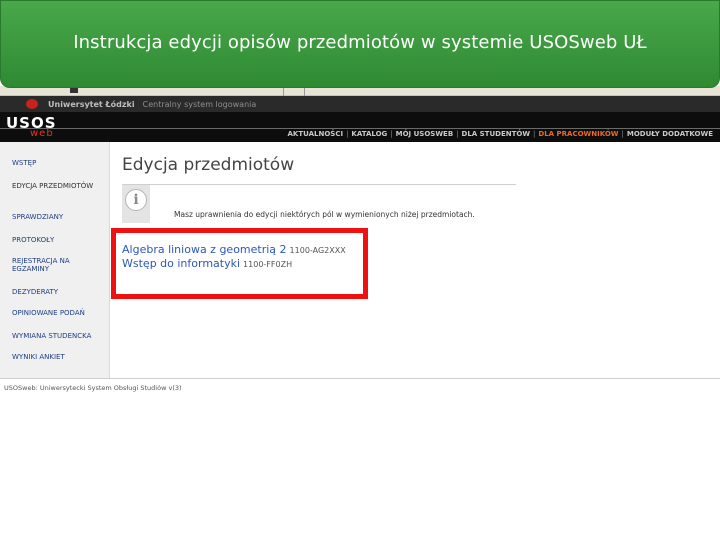  Describe the element at coordinates (57, 240) in the screenshot. I see `sidebar-item-protokoly: PROTOKOŁY` at that location.